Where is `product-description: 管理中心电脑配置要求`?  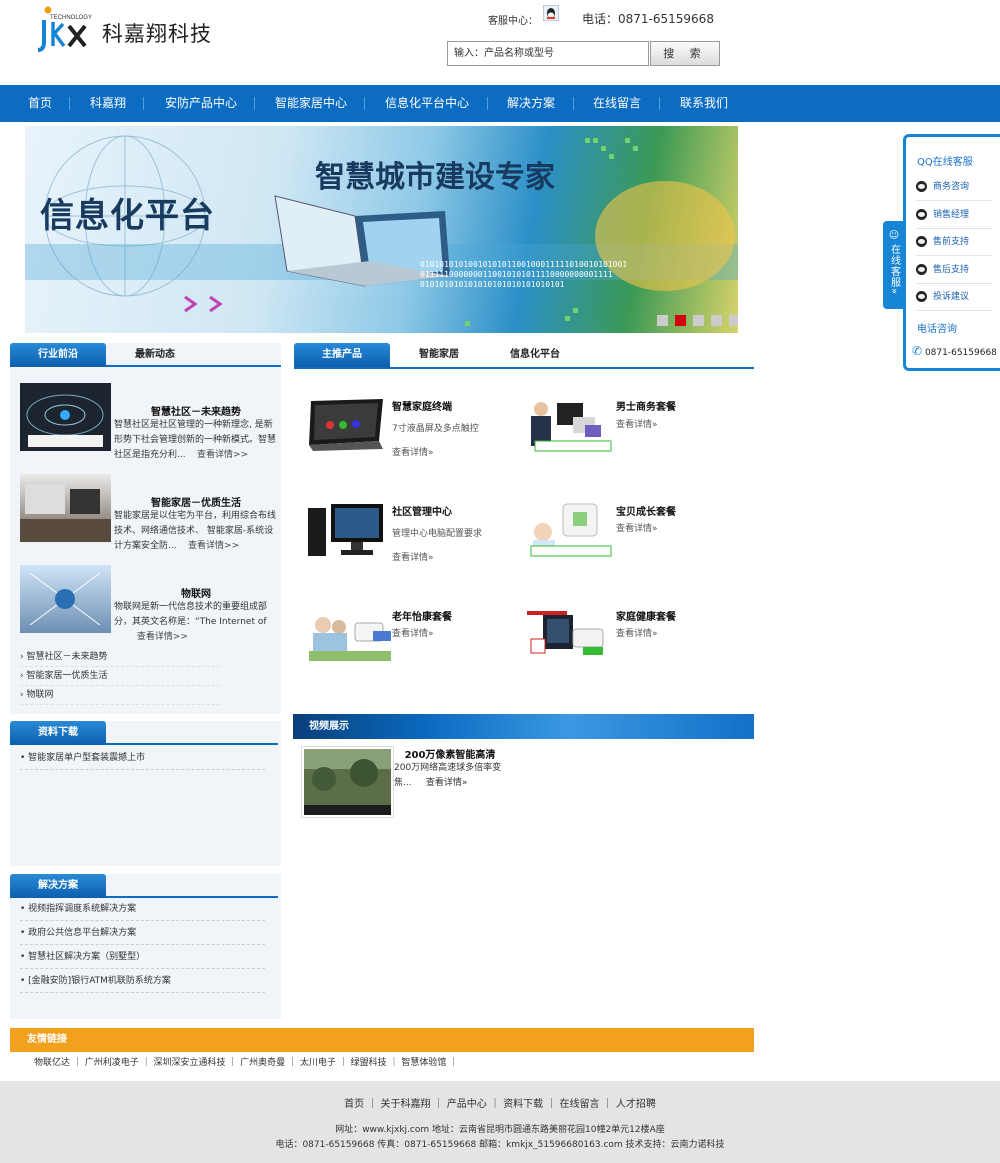 product-description: 管理中心电脑配置要求 is located at coordinates (437, 534).